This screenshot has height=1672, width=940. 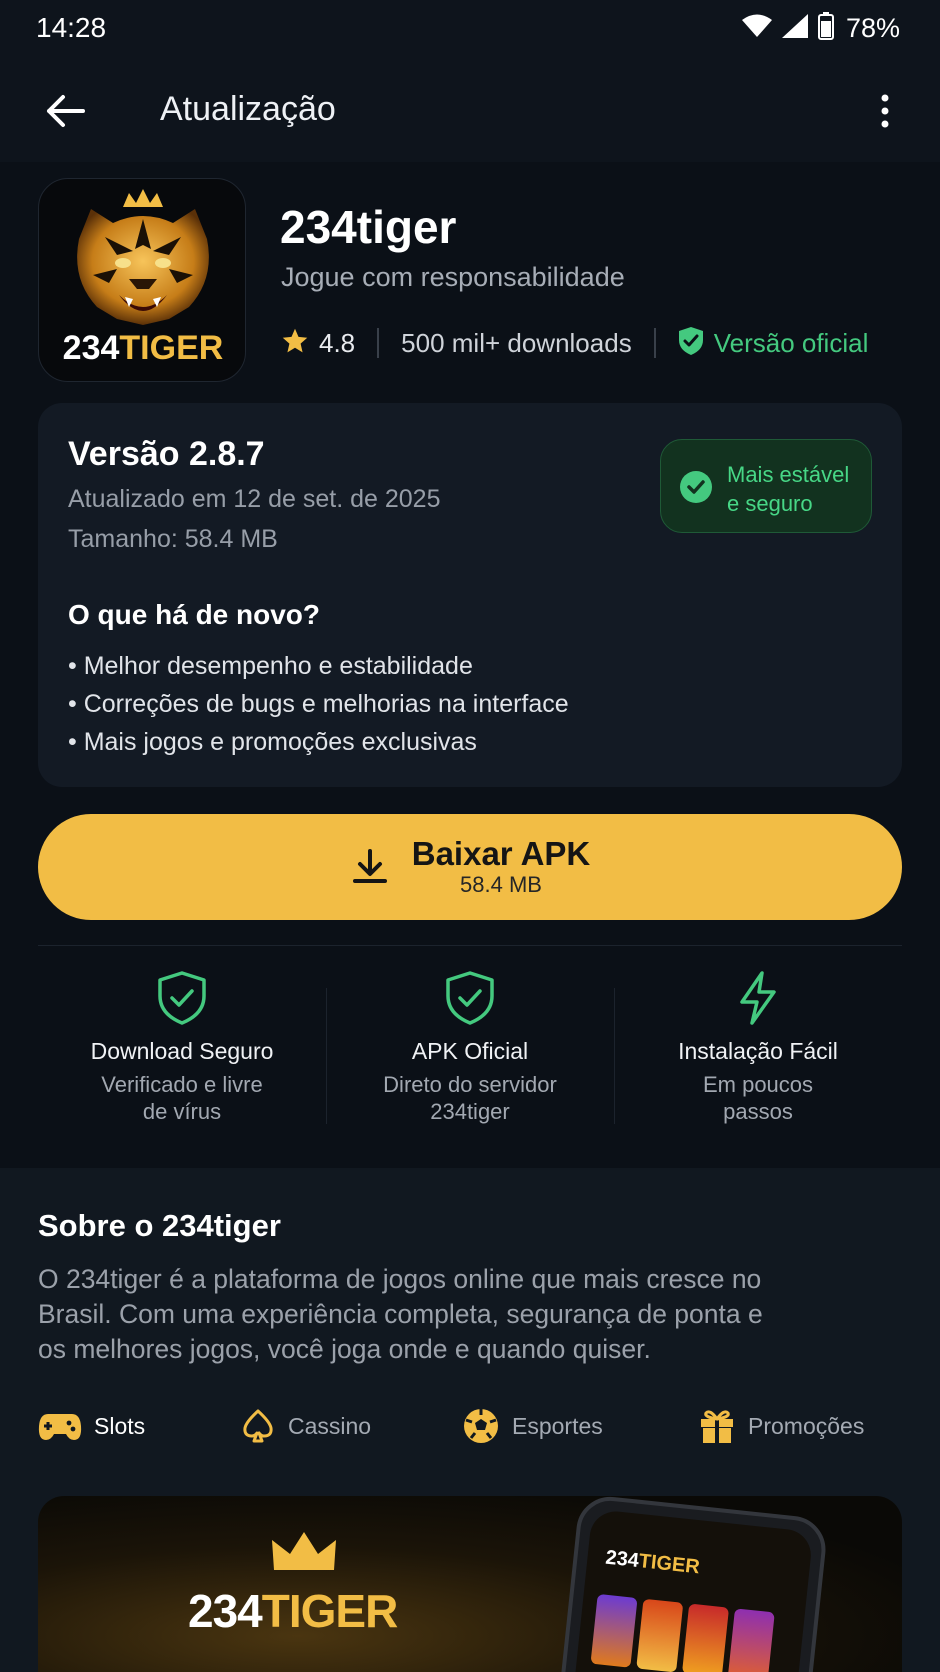 What do you see at coordinates (182, 1098) in the screenshot?
I see `feature-description: Verificado e livre de vírus` at bounding box center [182, 1098].